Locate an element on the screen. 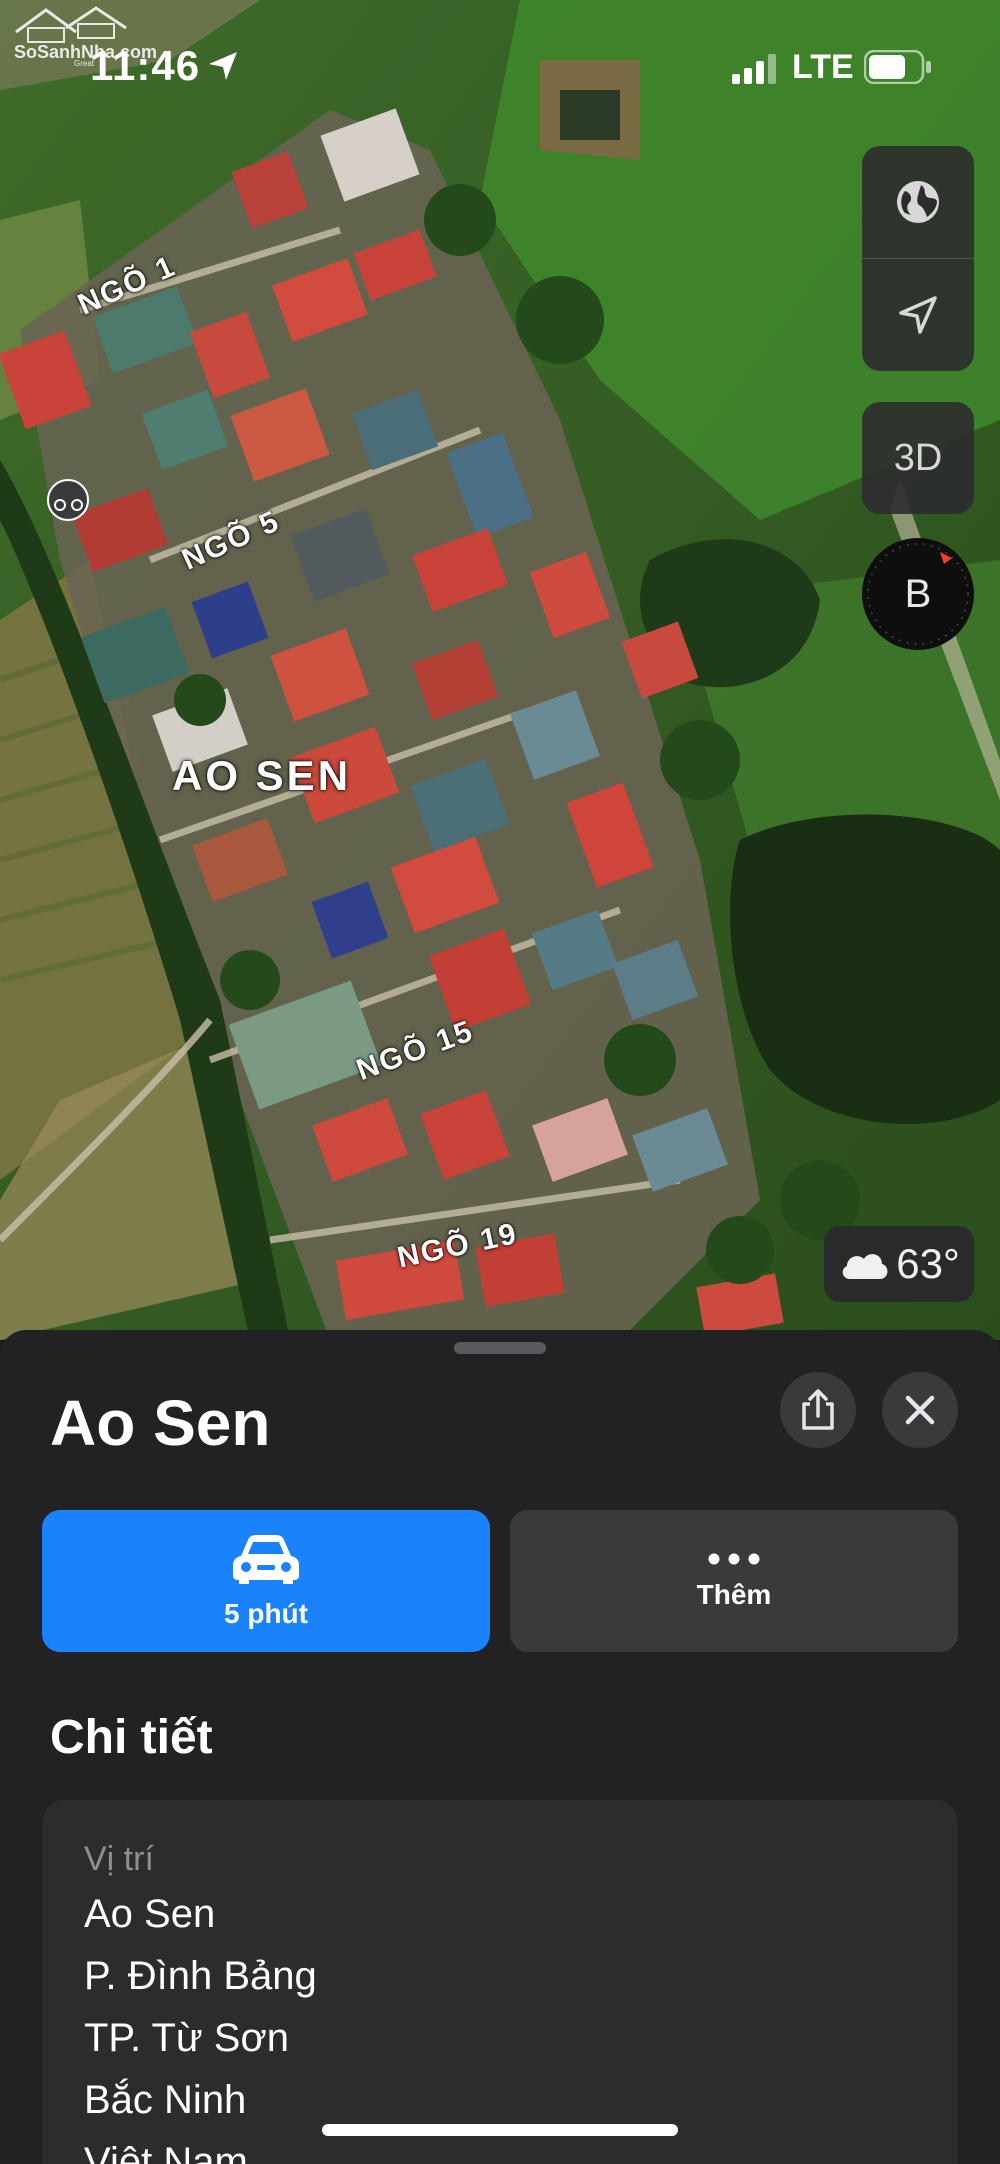 Image resolution: width=1000 pixels, height=2164 pixels. address-line: TP. Từ Sơn is located at coordinates (186, 2038).